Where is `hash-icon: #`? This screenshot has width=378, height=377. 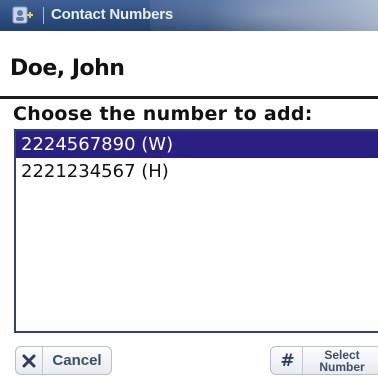 hash-icon: # is located at coordinates (288, 360).